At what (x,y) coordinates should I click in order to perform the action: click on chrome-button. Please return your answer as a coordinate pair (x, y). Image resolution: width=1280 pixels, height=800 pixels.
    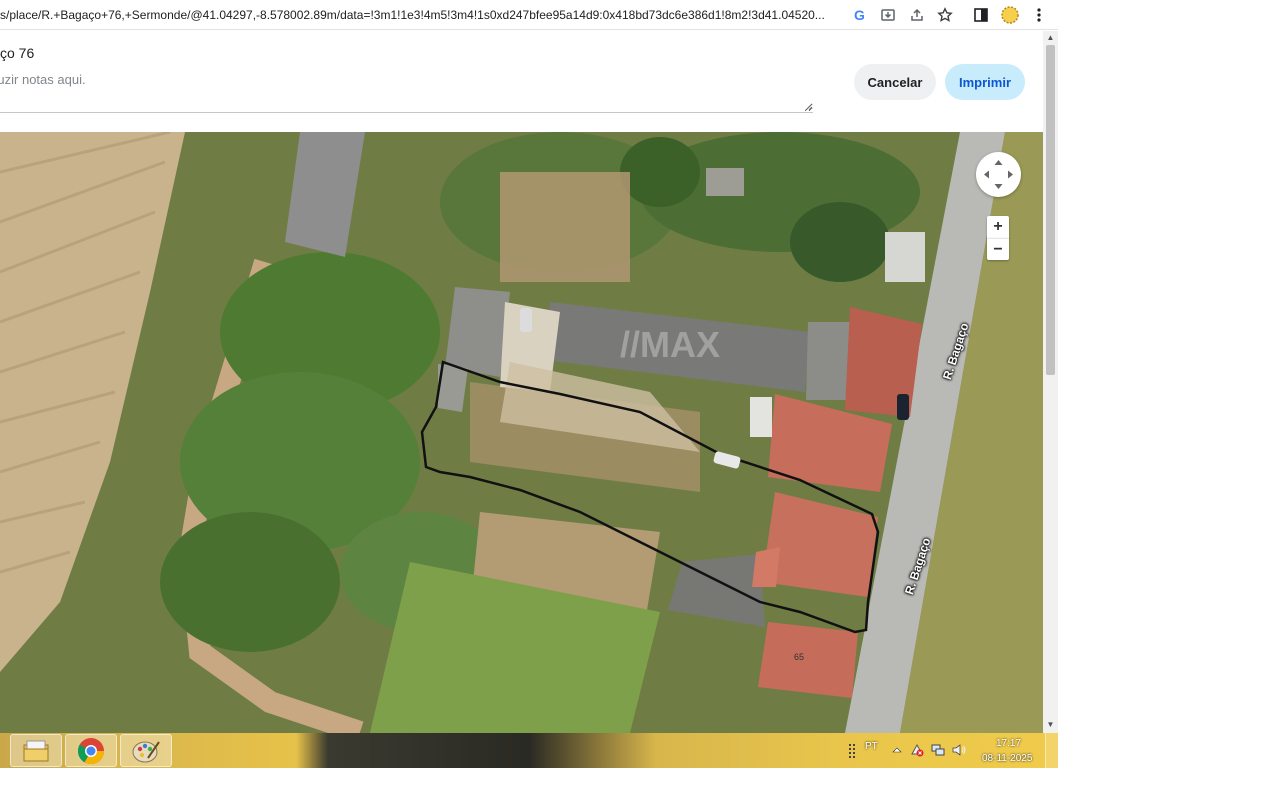
    Looking at the image, I should click on (91, 750).